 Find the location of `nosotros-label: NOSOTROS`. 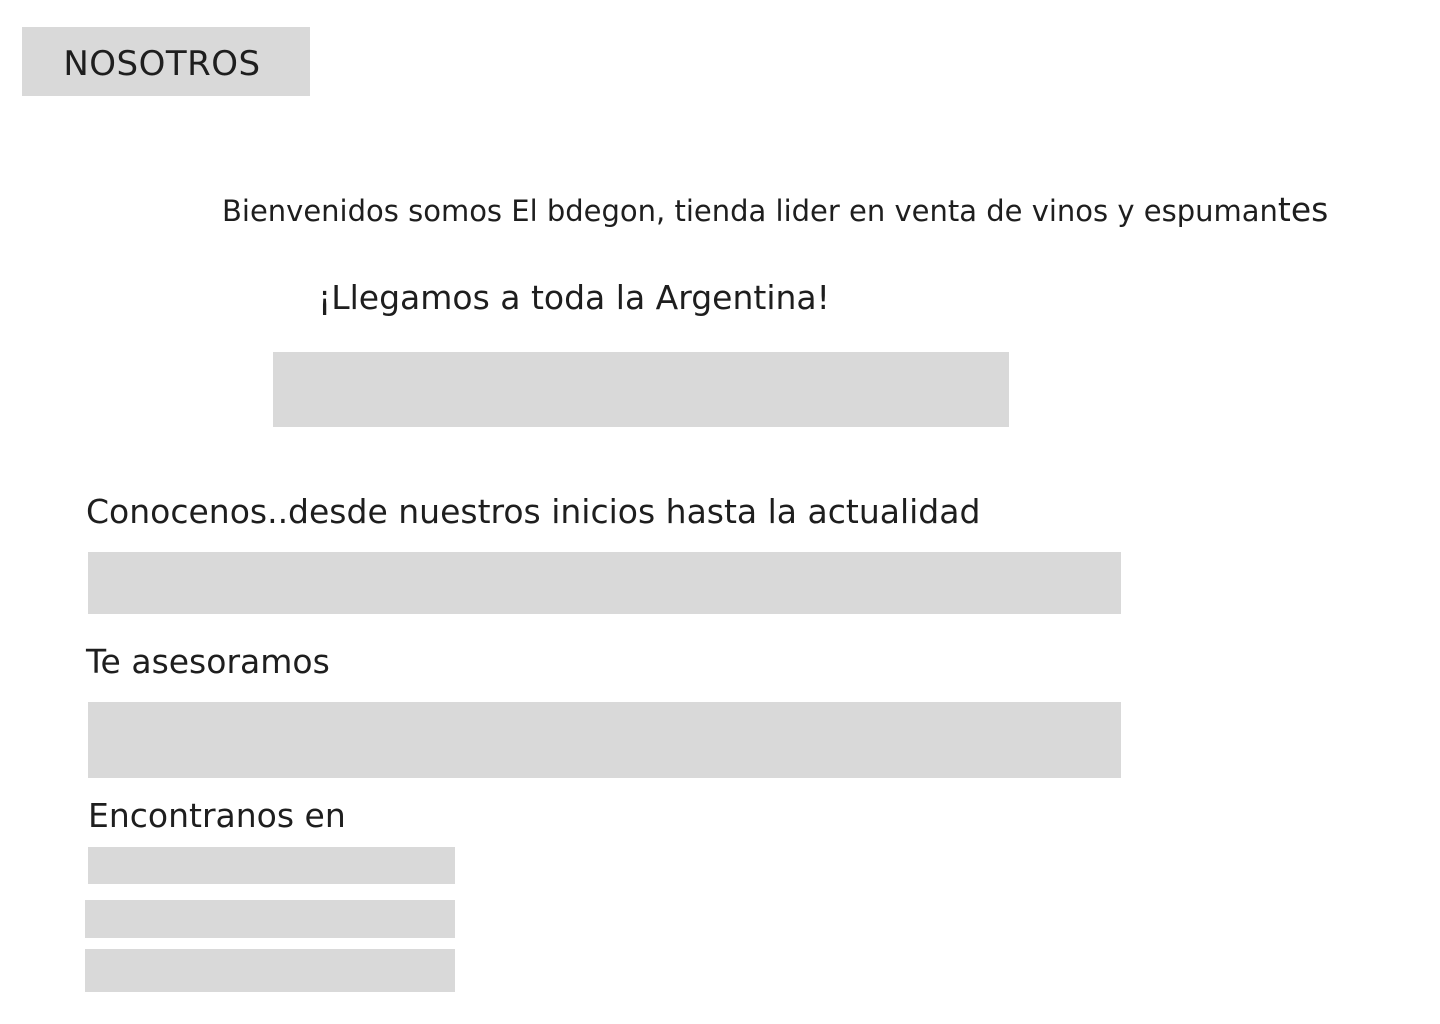

nosotros-label: NOSOTROS is located at coordinates (162, 63).